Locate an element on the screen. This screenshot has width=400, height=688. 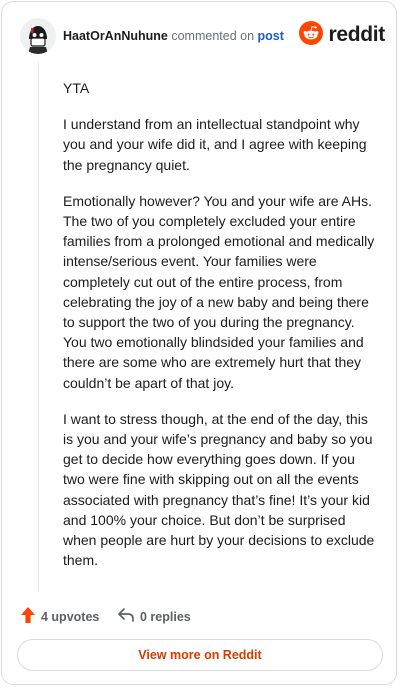
action-text: commented on is located at coordinates (213, 36).